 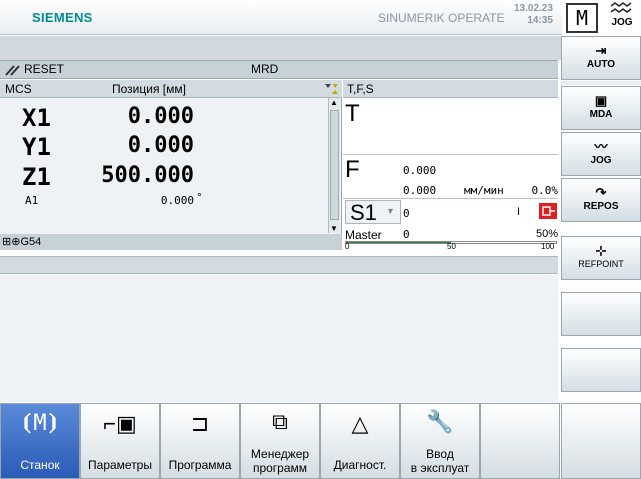 What do you see at coordinates (149, 89) in the screenshot?
I see `position-column-header: Позиция [мм]` at bounding box center [149, 89].